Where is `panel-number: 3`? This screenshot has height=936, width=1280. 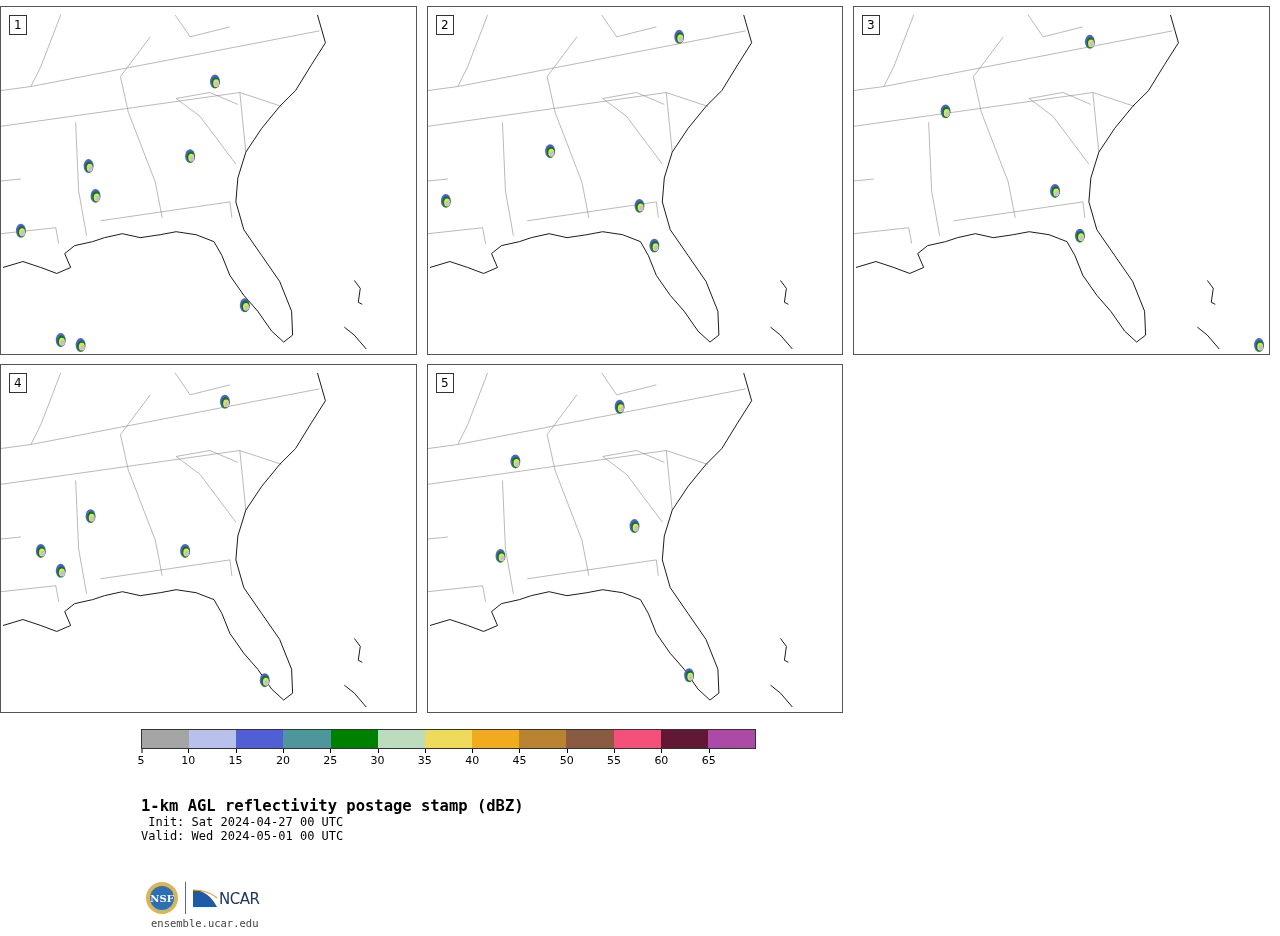 panel-number: 3 is located at coordinates (871, 25).